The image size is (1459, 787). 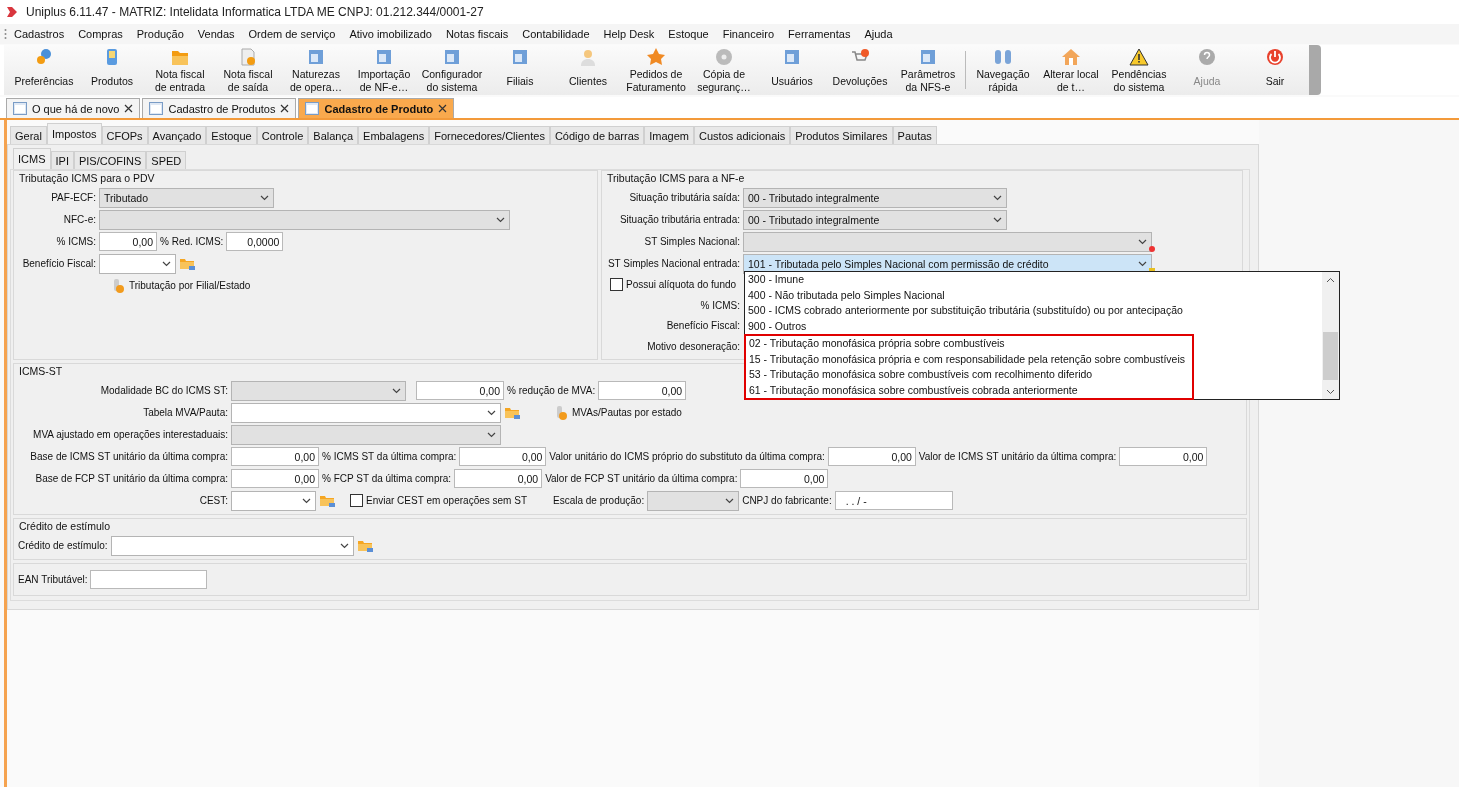 I want to click on field-label: NFC-e:, so click(x=79, y=219).